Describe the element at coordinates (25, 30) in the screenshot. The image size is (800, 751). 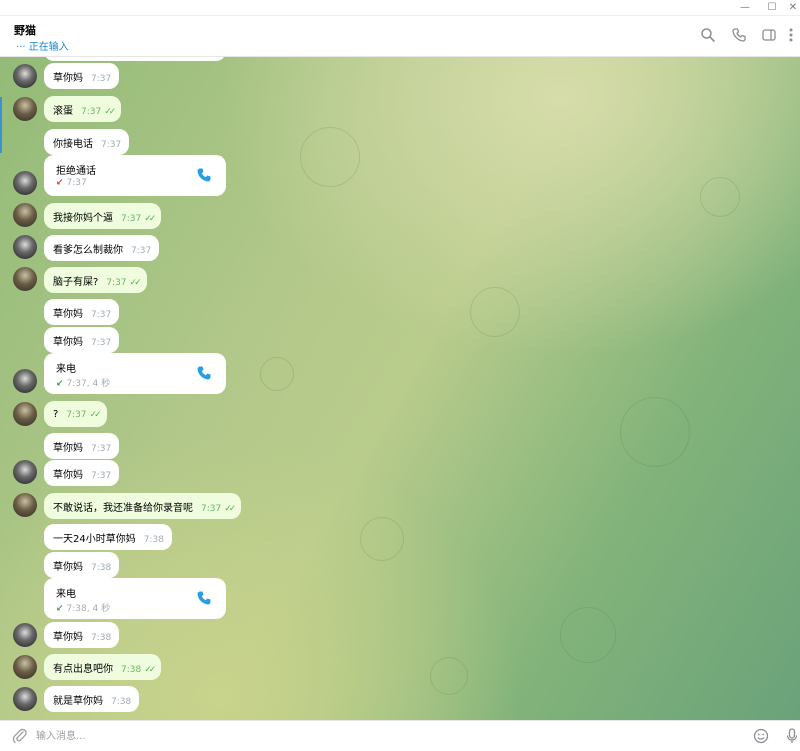
I see `chat-title: 野猫` at that location.